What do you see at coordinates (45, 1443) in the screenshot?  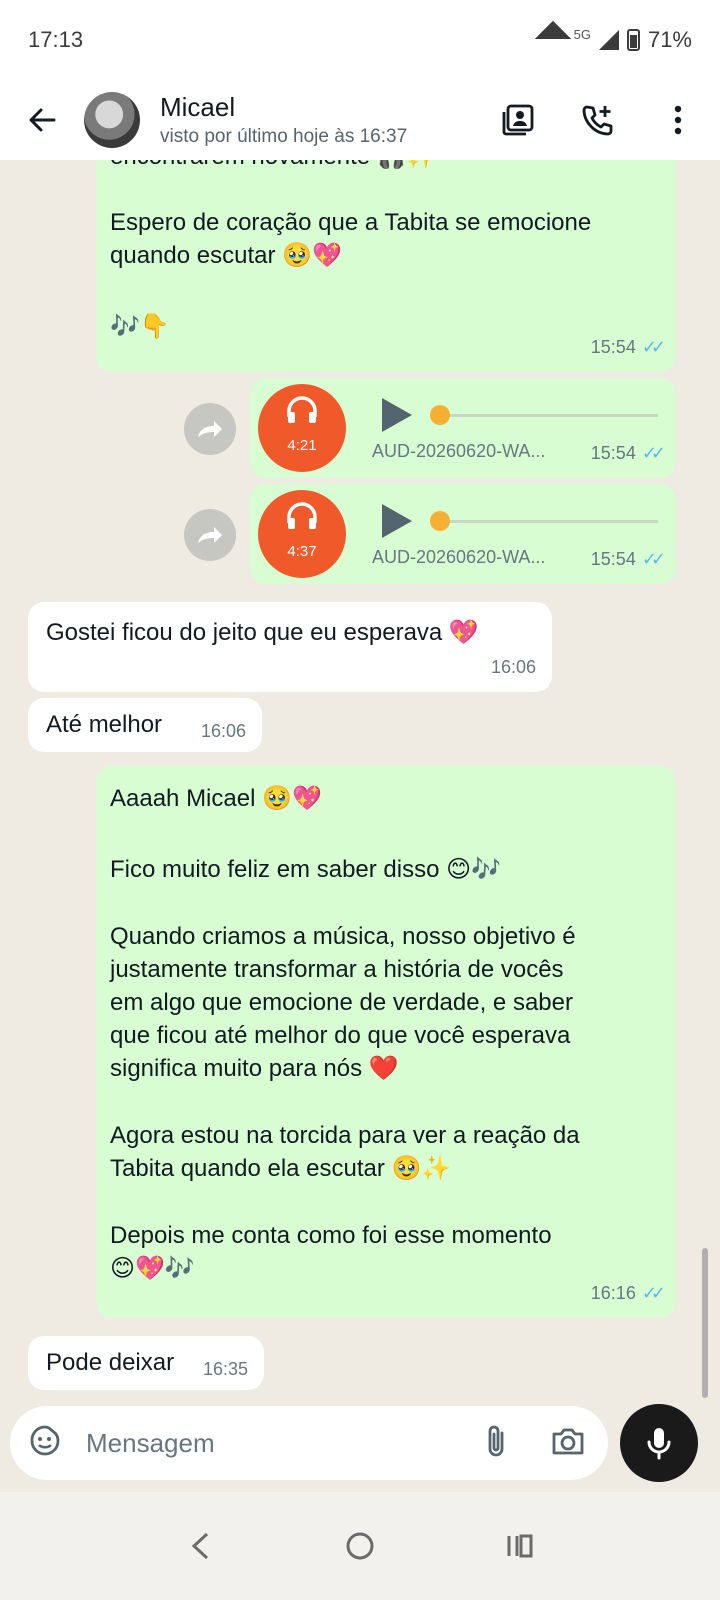 I see `sticker-icon` at bounding box center [45, 1443].